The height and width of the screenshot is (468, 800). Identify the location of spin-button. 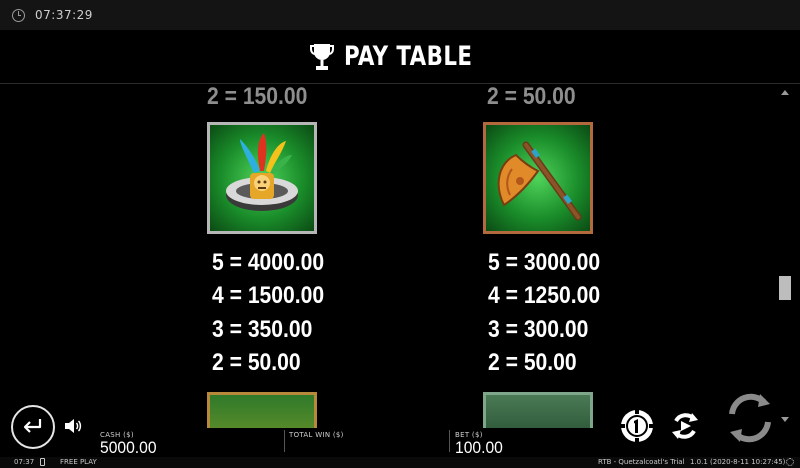
(750, 418).